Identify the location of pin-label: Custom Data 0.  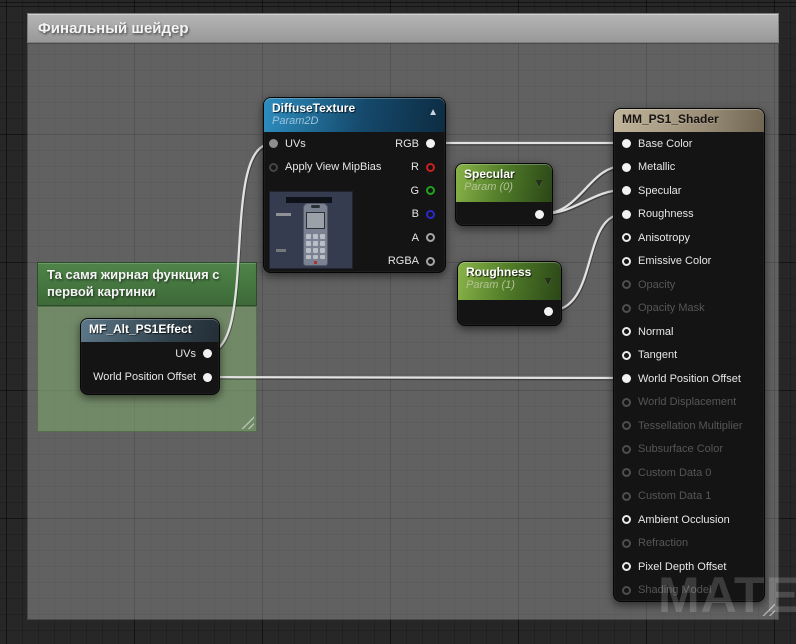
(675, 472).